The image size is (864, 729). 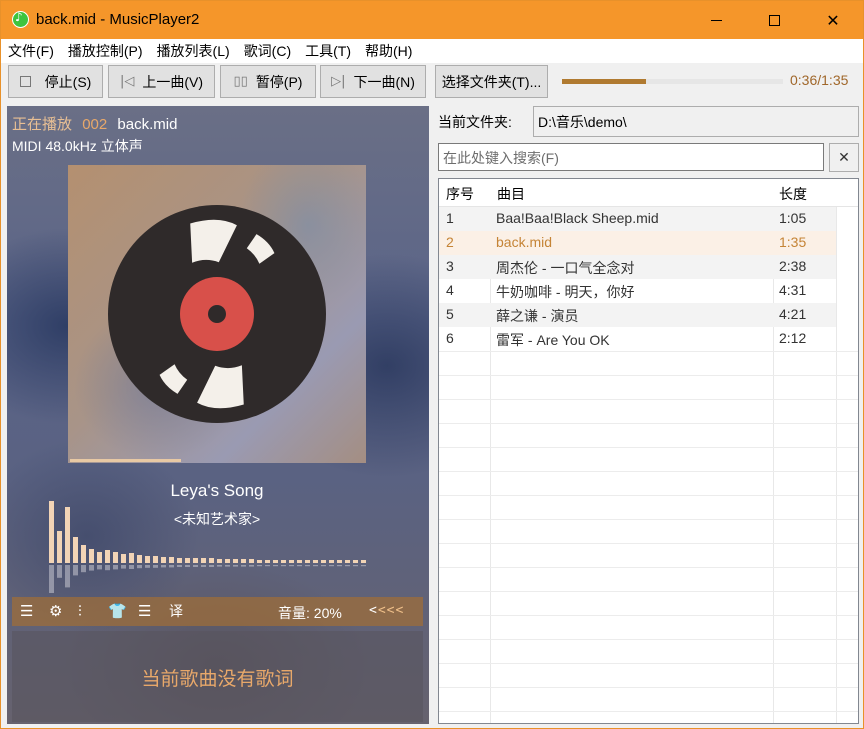 I want to click on progress-slider, so click(x=672, y=81).